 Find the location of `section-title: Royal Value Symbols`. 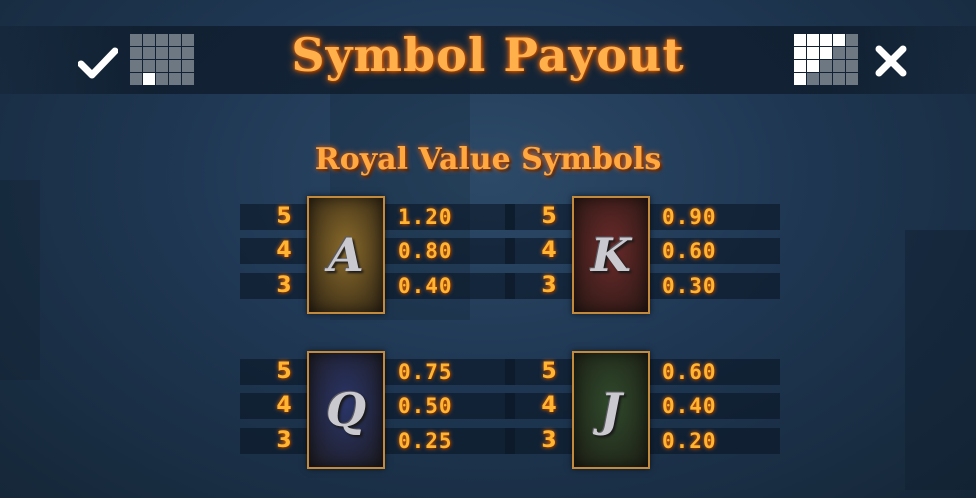

section-title: Royal Value Symbols is located at coordinates (488, 159).